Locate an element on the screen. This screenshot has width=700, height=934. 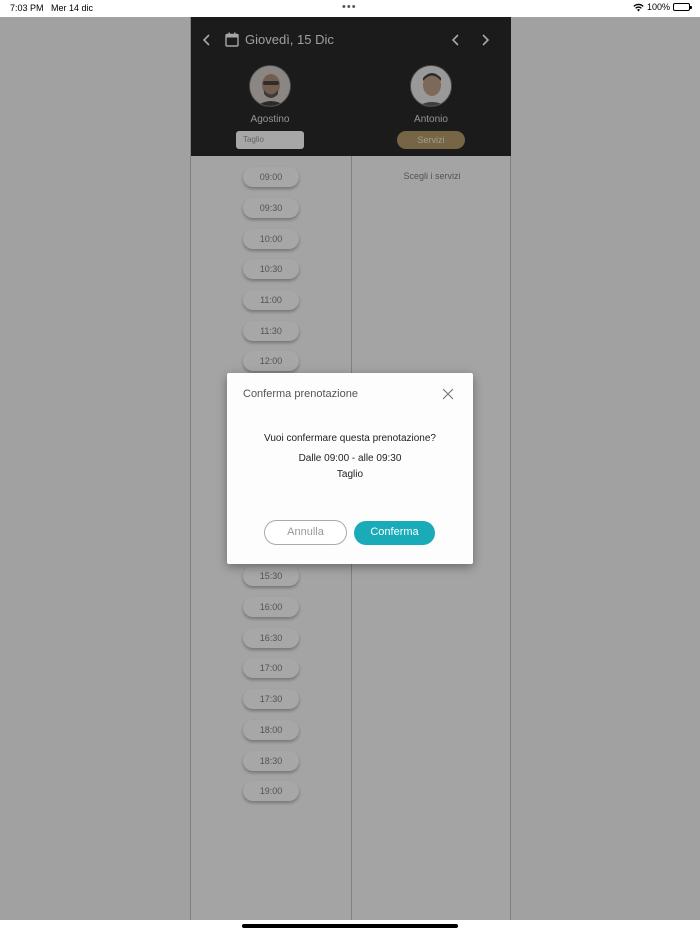
status-time: 7:03 PM is located at coordinates (27, 8).